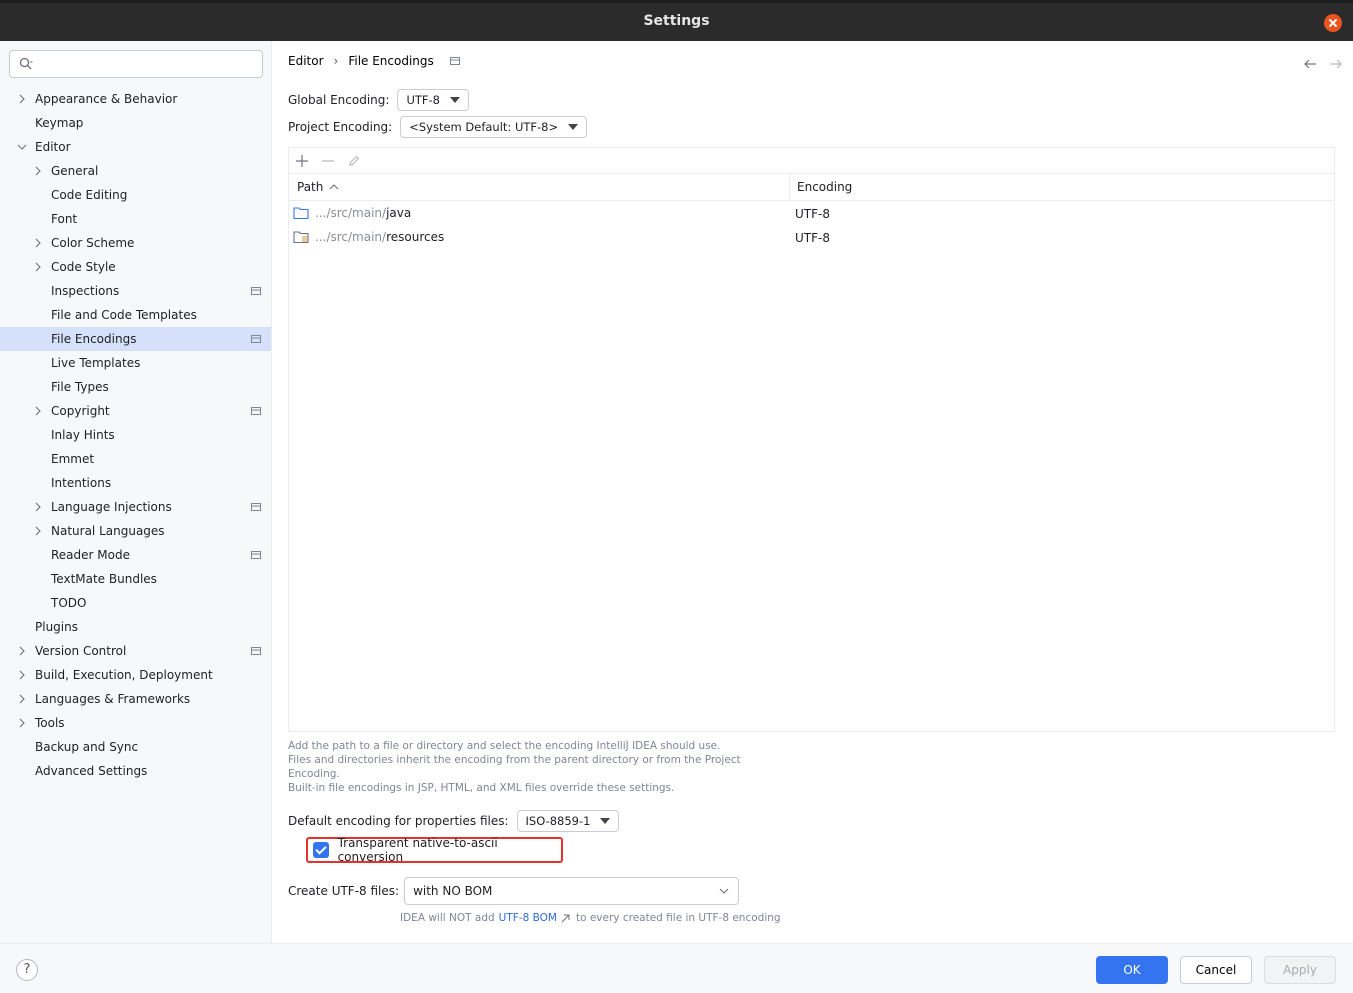  What do you see at coordinates (135, 339) in the screenshot?
I see `sidebar-item-file-encodings: File Encodings` at bounding box center [135, 339].